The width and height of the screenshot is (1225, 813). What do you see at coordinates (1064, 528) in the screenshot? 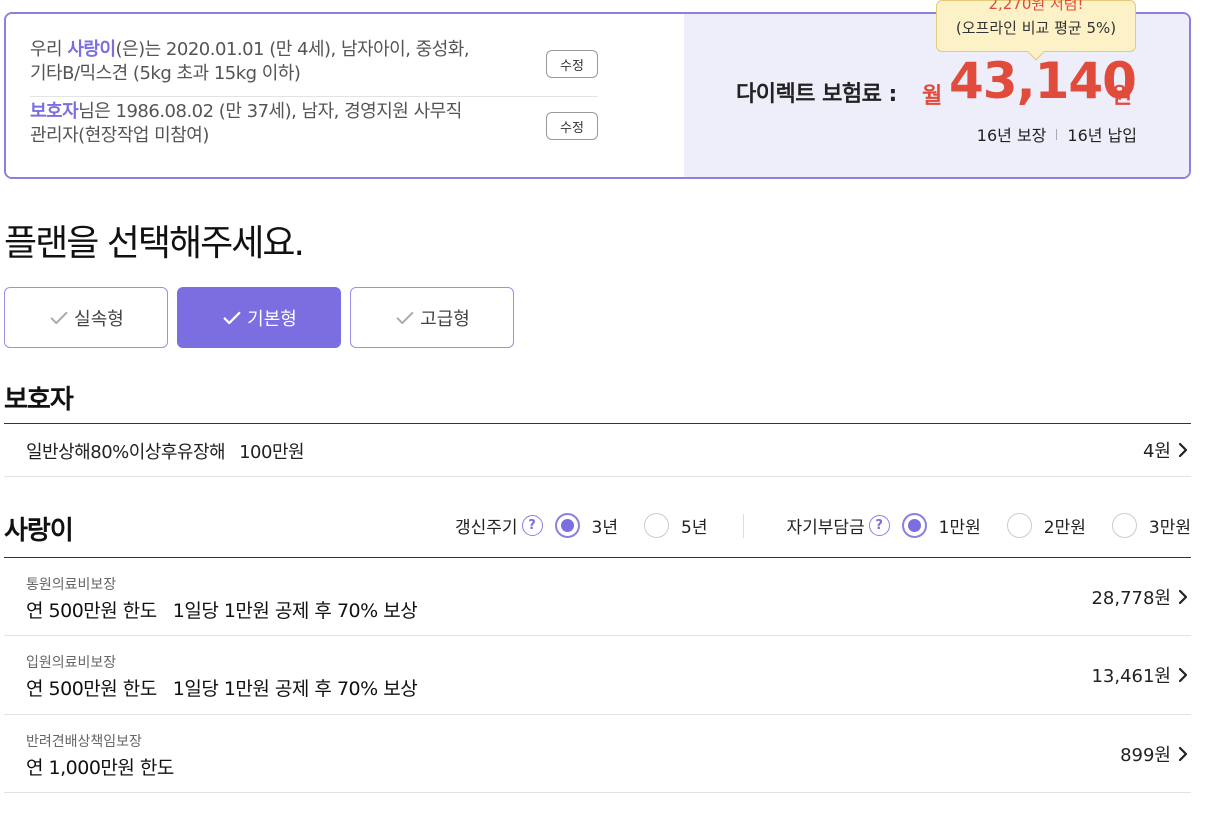
I see `radio-label: 2만원` at bounding box center [1064, 528].